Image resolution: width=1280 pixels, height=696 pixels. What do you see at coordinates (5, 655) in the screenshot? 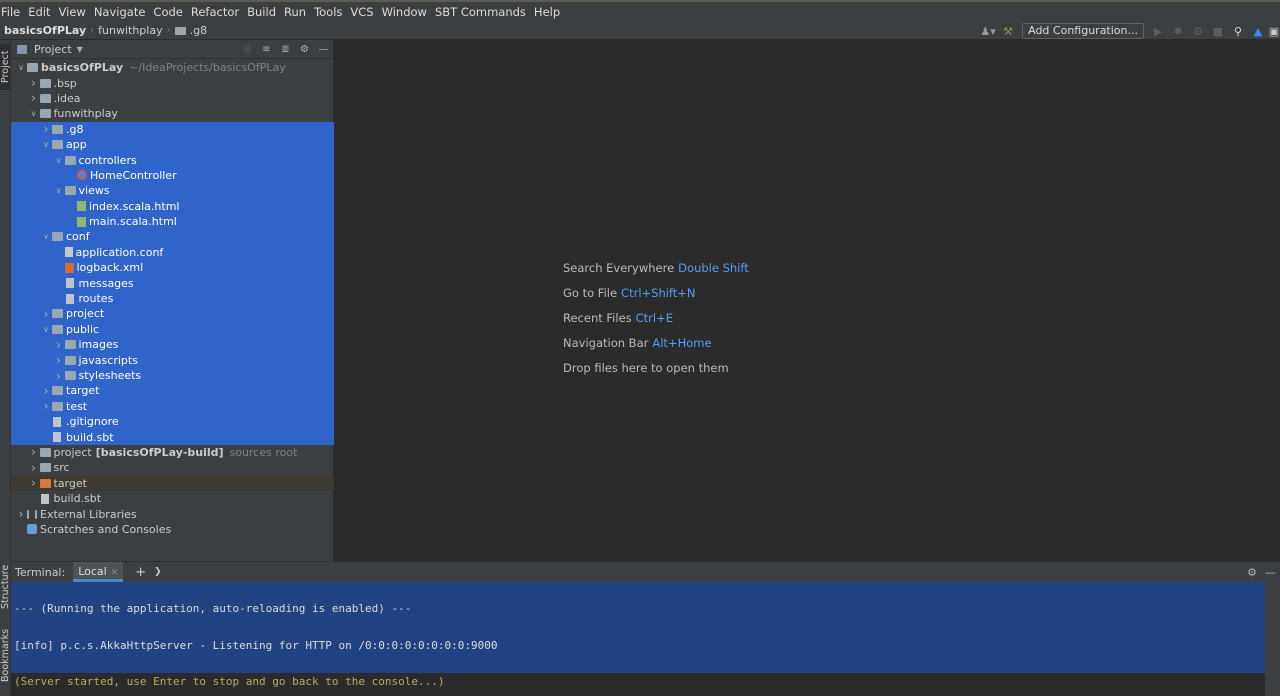
I see `bookmarks-tool-tab: Bookmarks` at bounding box center [5, 655].